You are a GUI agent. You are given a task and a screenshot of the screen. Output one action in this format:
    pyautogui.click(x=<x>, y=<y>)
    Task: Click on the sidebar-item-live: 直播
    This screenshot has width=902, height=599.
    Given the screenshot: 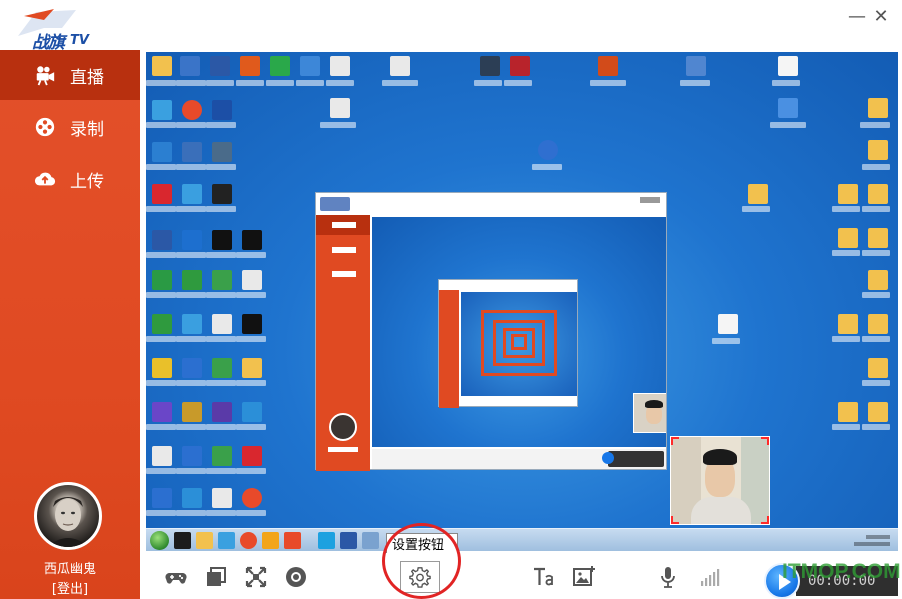 What is the action you would take?
    pyautogui.click(x=70, y=75)
    